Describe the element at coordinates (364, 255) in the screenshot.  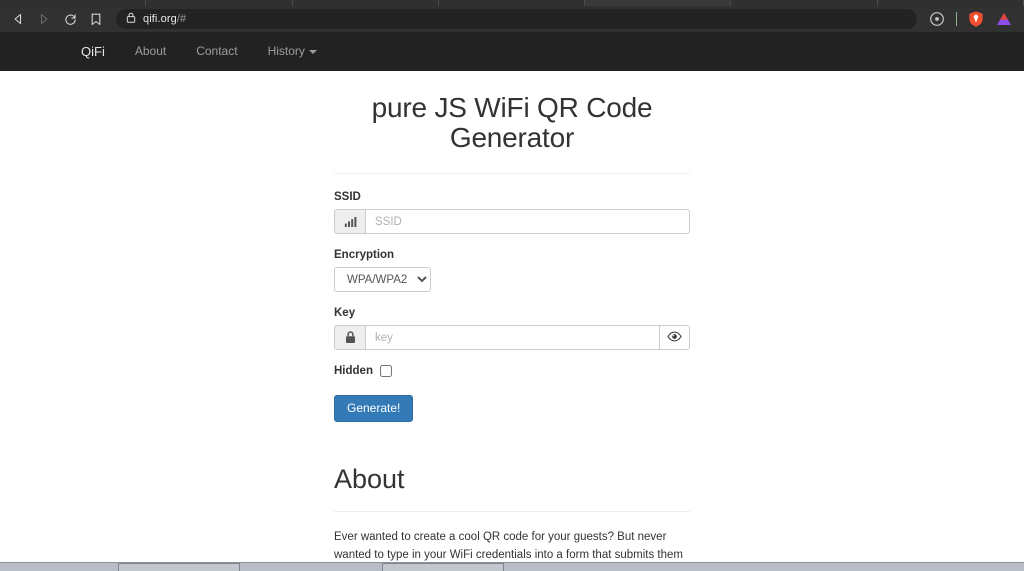
I see `encryption-label: Encryption` at that location.